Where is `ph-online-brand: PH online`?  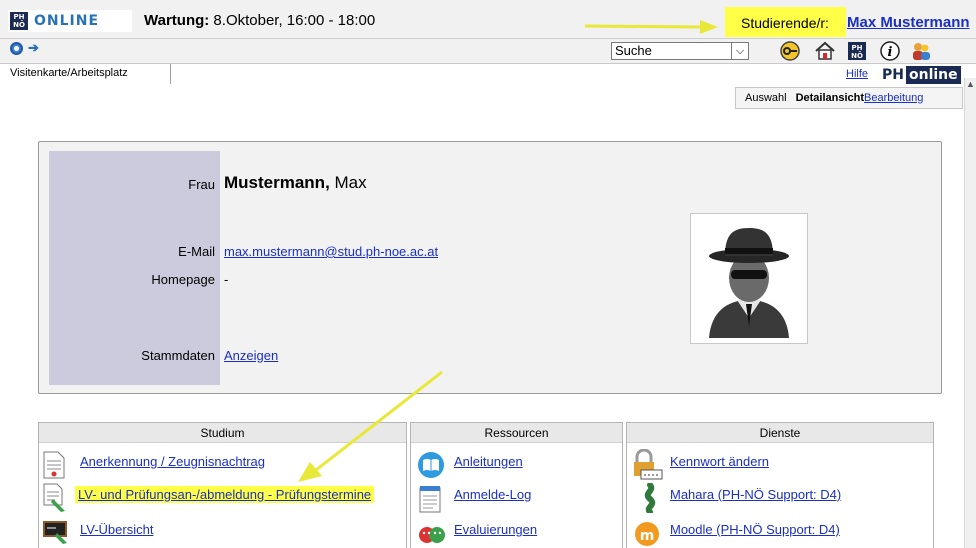 ph-online-brand: PH online is located at coordinates (920, 75).